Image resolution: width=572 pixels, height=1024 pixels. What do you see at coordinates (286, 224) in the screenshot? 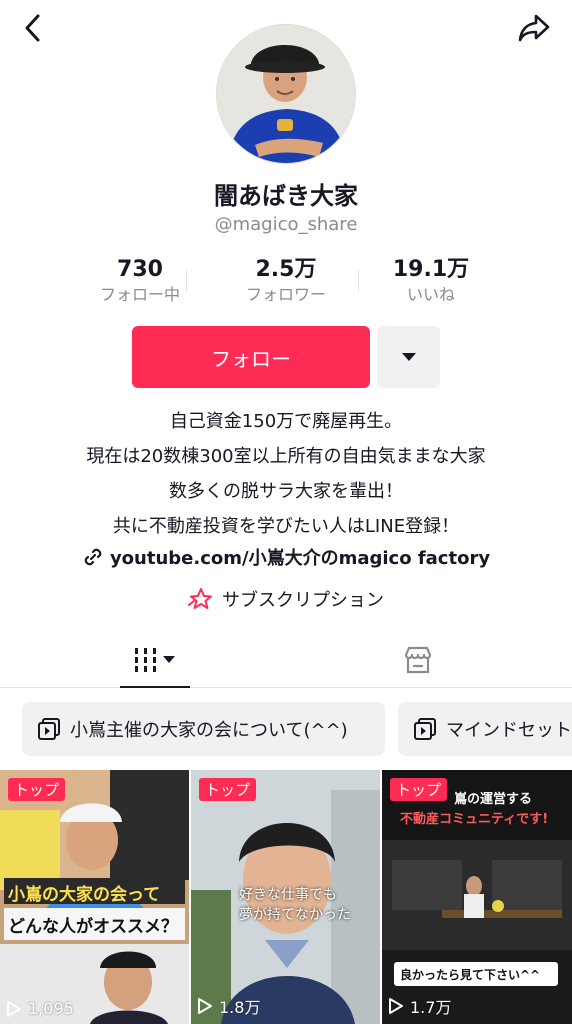
I see `username-handle: @magico_share` at bounding box center [286, 224].